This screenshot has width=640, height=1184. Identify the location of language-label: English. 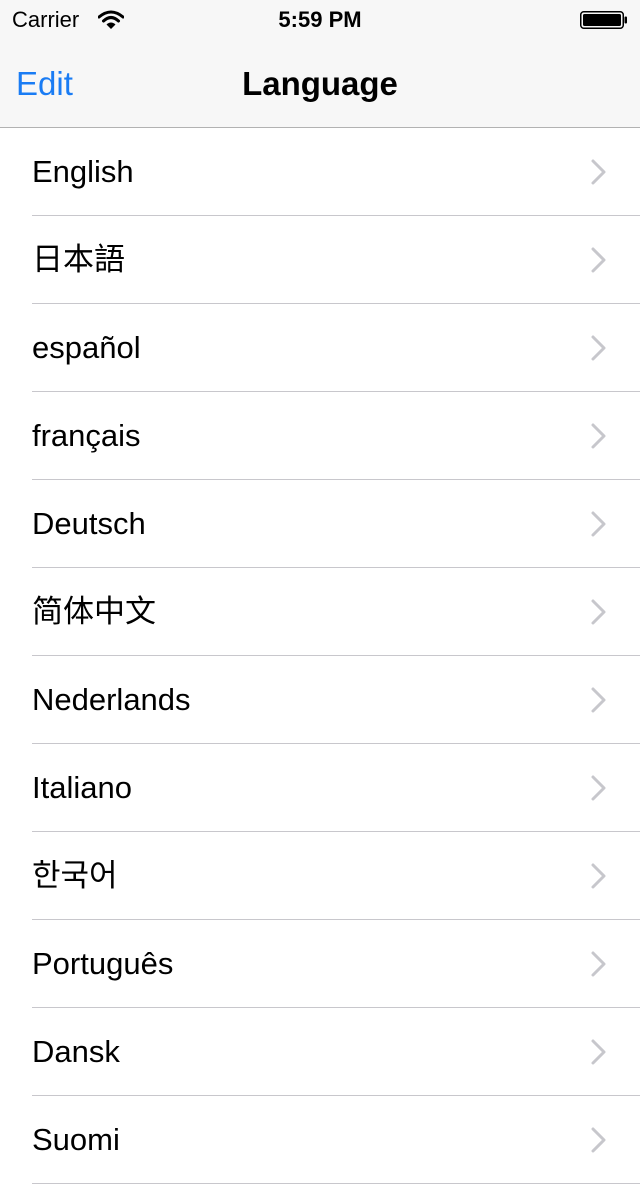
(83, 171).